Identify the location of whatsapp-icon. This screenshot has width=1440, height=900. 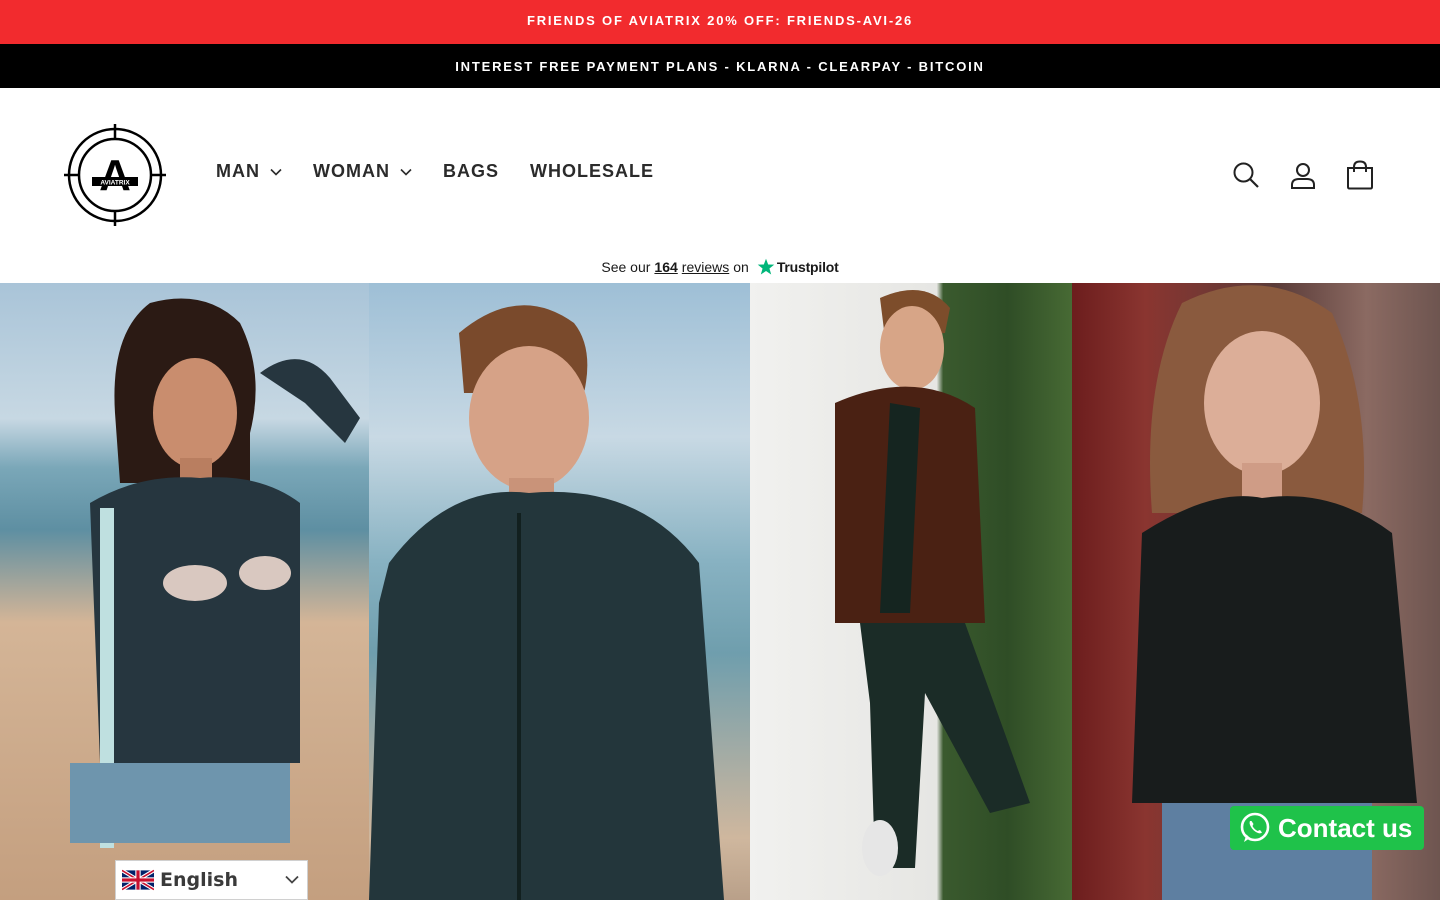
(1255, 827).